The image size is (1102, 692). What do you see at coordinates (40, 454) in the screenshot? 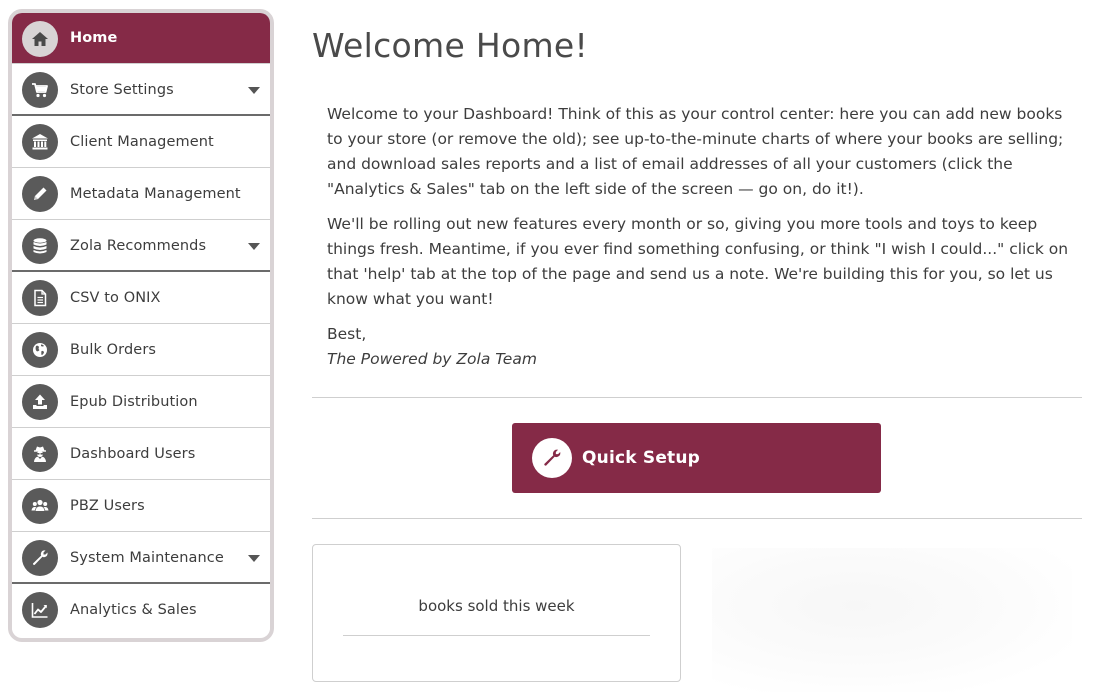
I see `user-secret-icon` at bounding box center [40, 454].